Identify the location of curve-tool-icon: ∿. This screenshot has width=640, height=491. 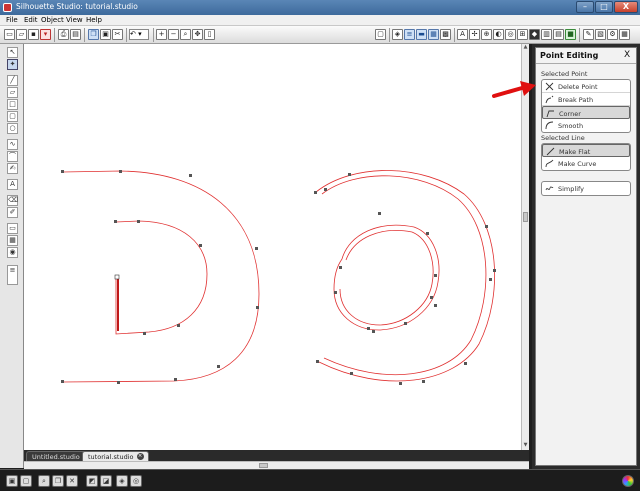
(12, 144).